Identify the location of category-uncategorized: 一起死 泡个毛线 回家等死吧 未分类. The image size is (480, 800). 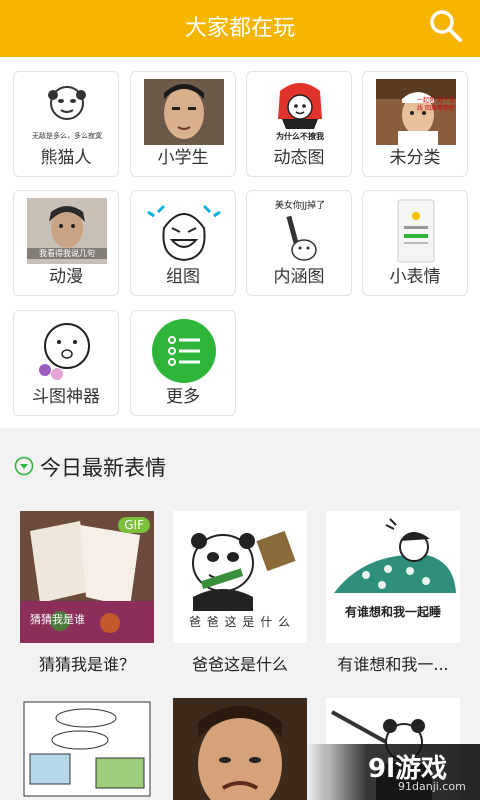
(415, 124).